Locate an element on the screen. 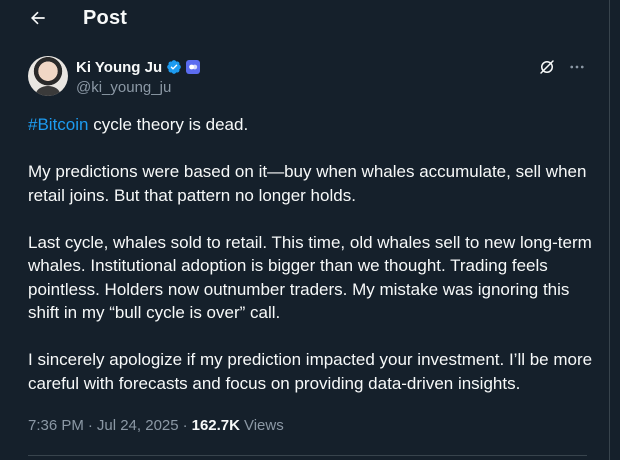 The image size is (620, 460). affiliate-logo-icon is located at coordinates (193, 67).